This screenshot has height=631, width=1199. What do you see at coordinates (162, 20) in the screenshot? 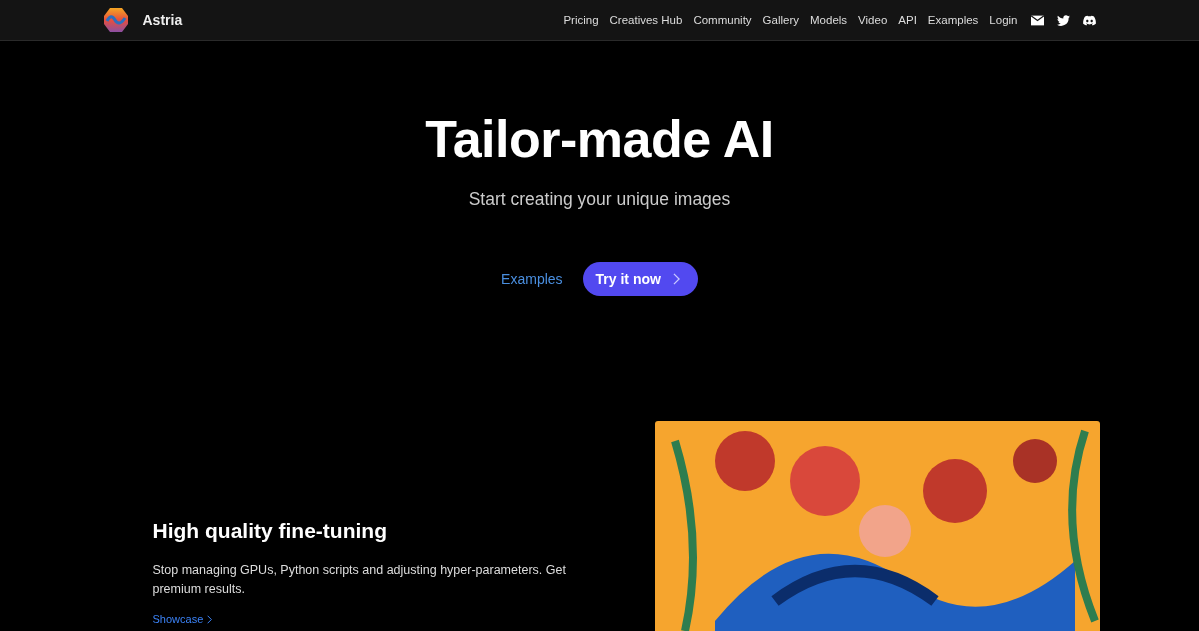
I see `brand-name: Astria` at bounding box center [162, 20].